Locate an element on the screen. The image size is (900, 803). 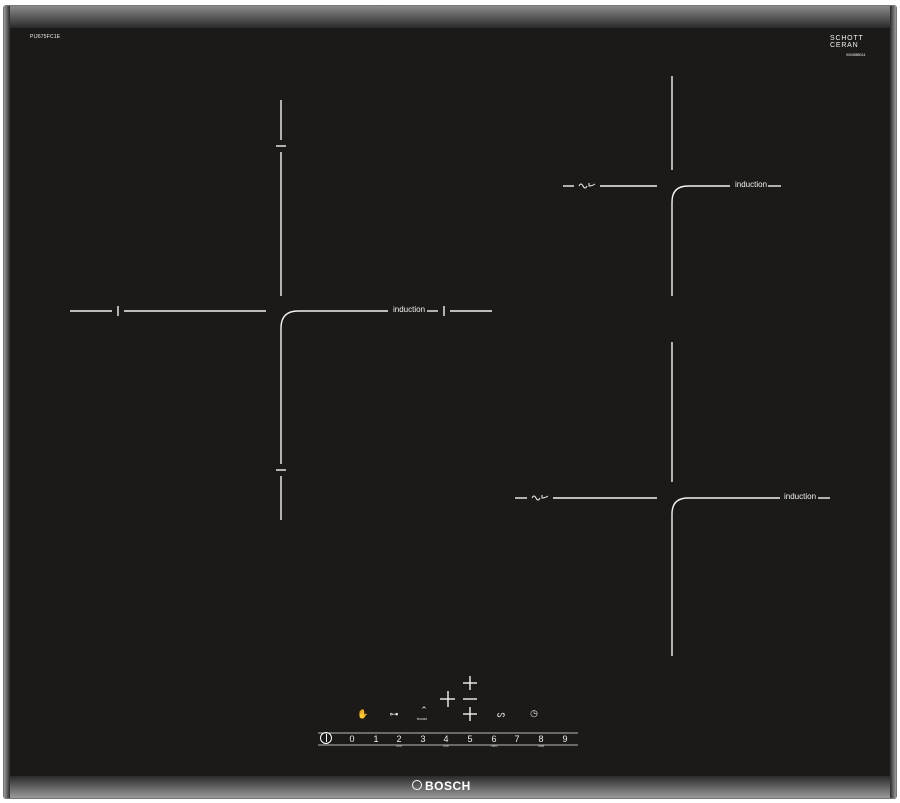
level-mark-min: min is located at coordinates (399, 746).